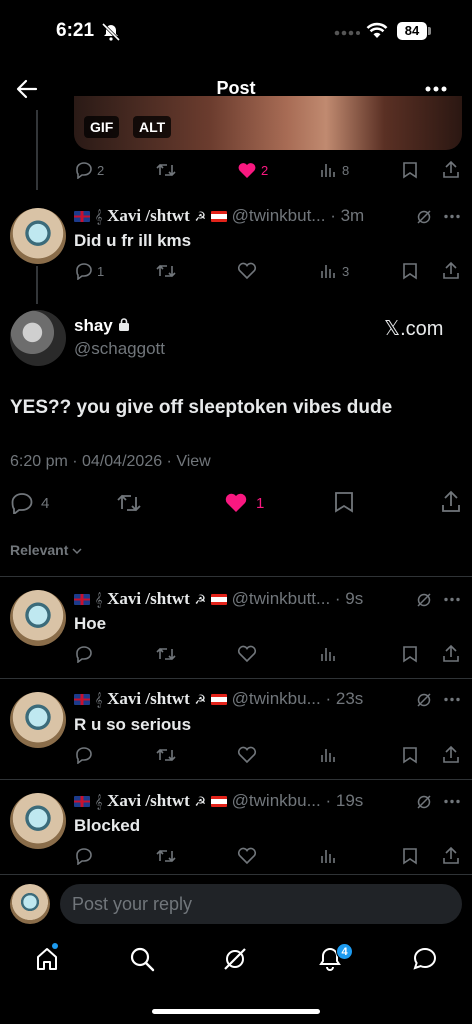 This screenshot has width=472, height=1024. I want to click on search-icon, so click(142, 959).